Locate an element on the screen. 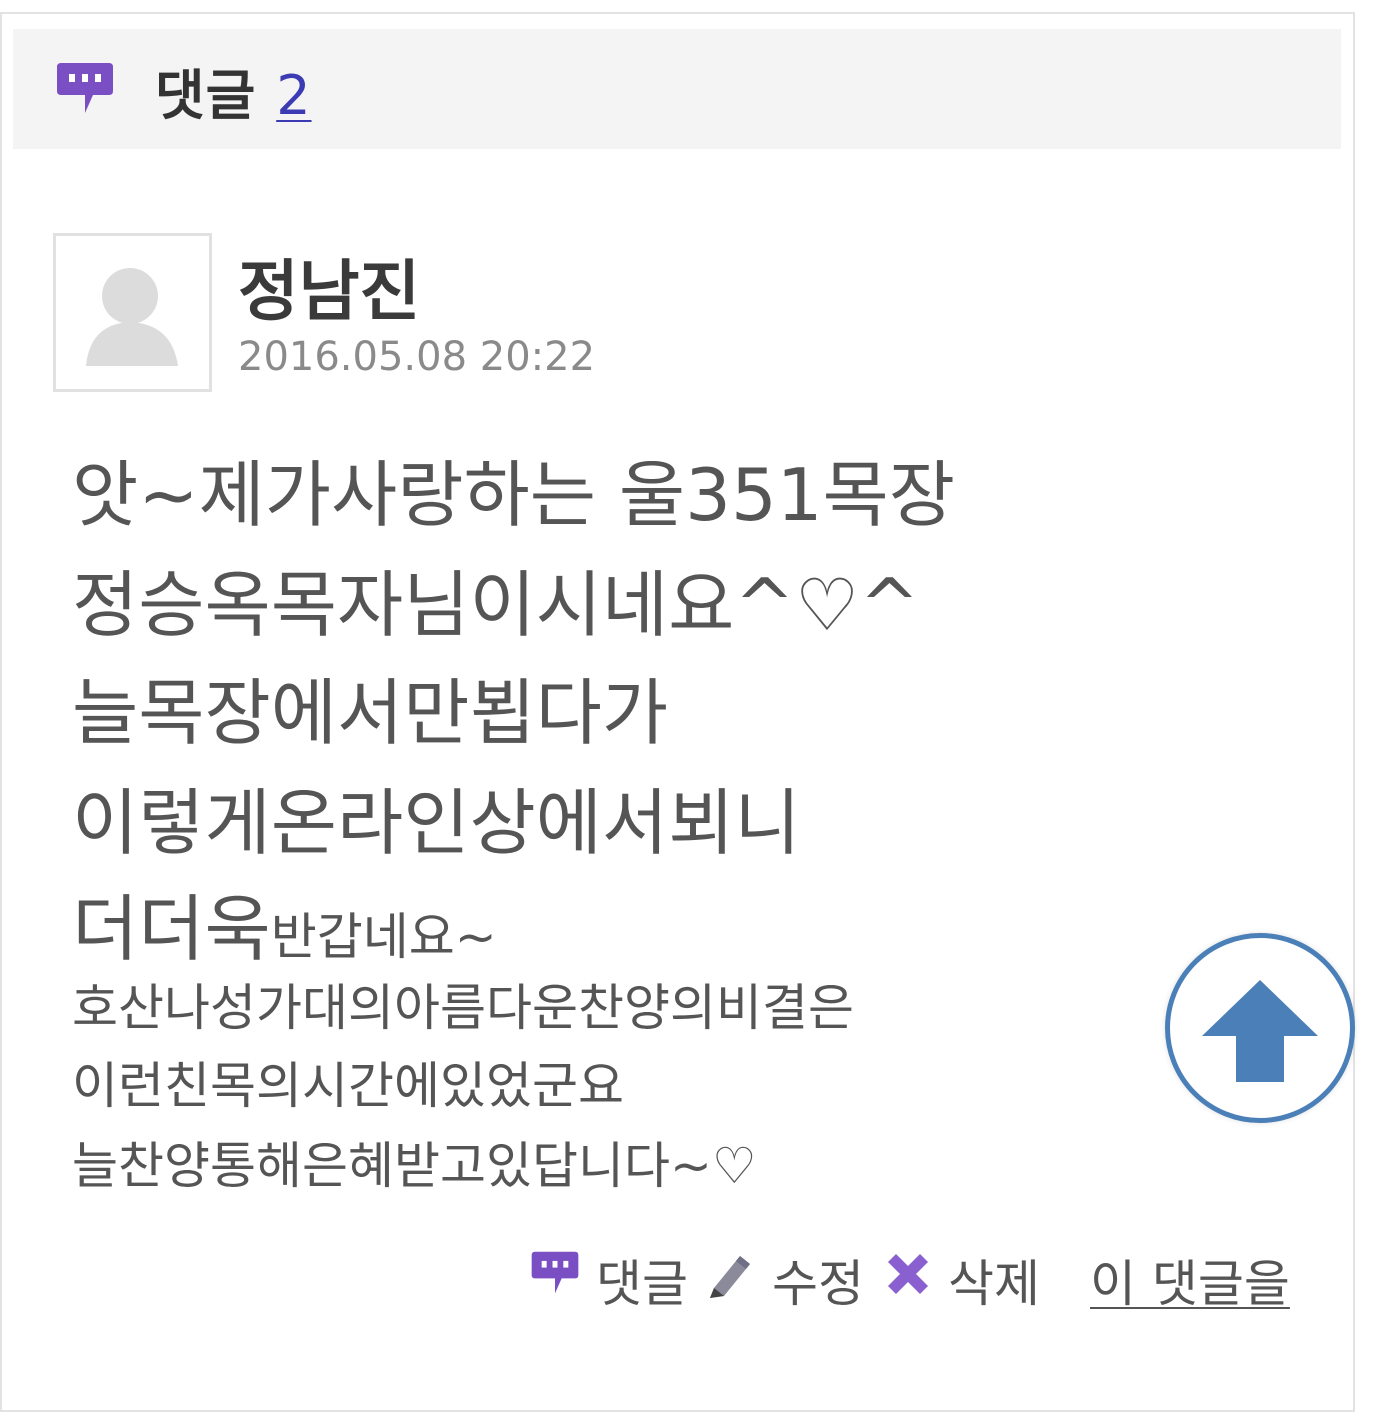  comments-title: 댓글 2 is located at coordinates (233, 90).